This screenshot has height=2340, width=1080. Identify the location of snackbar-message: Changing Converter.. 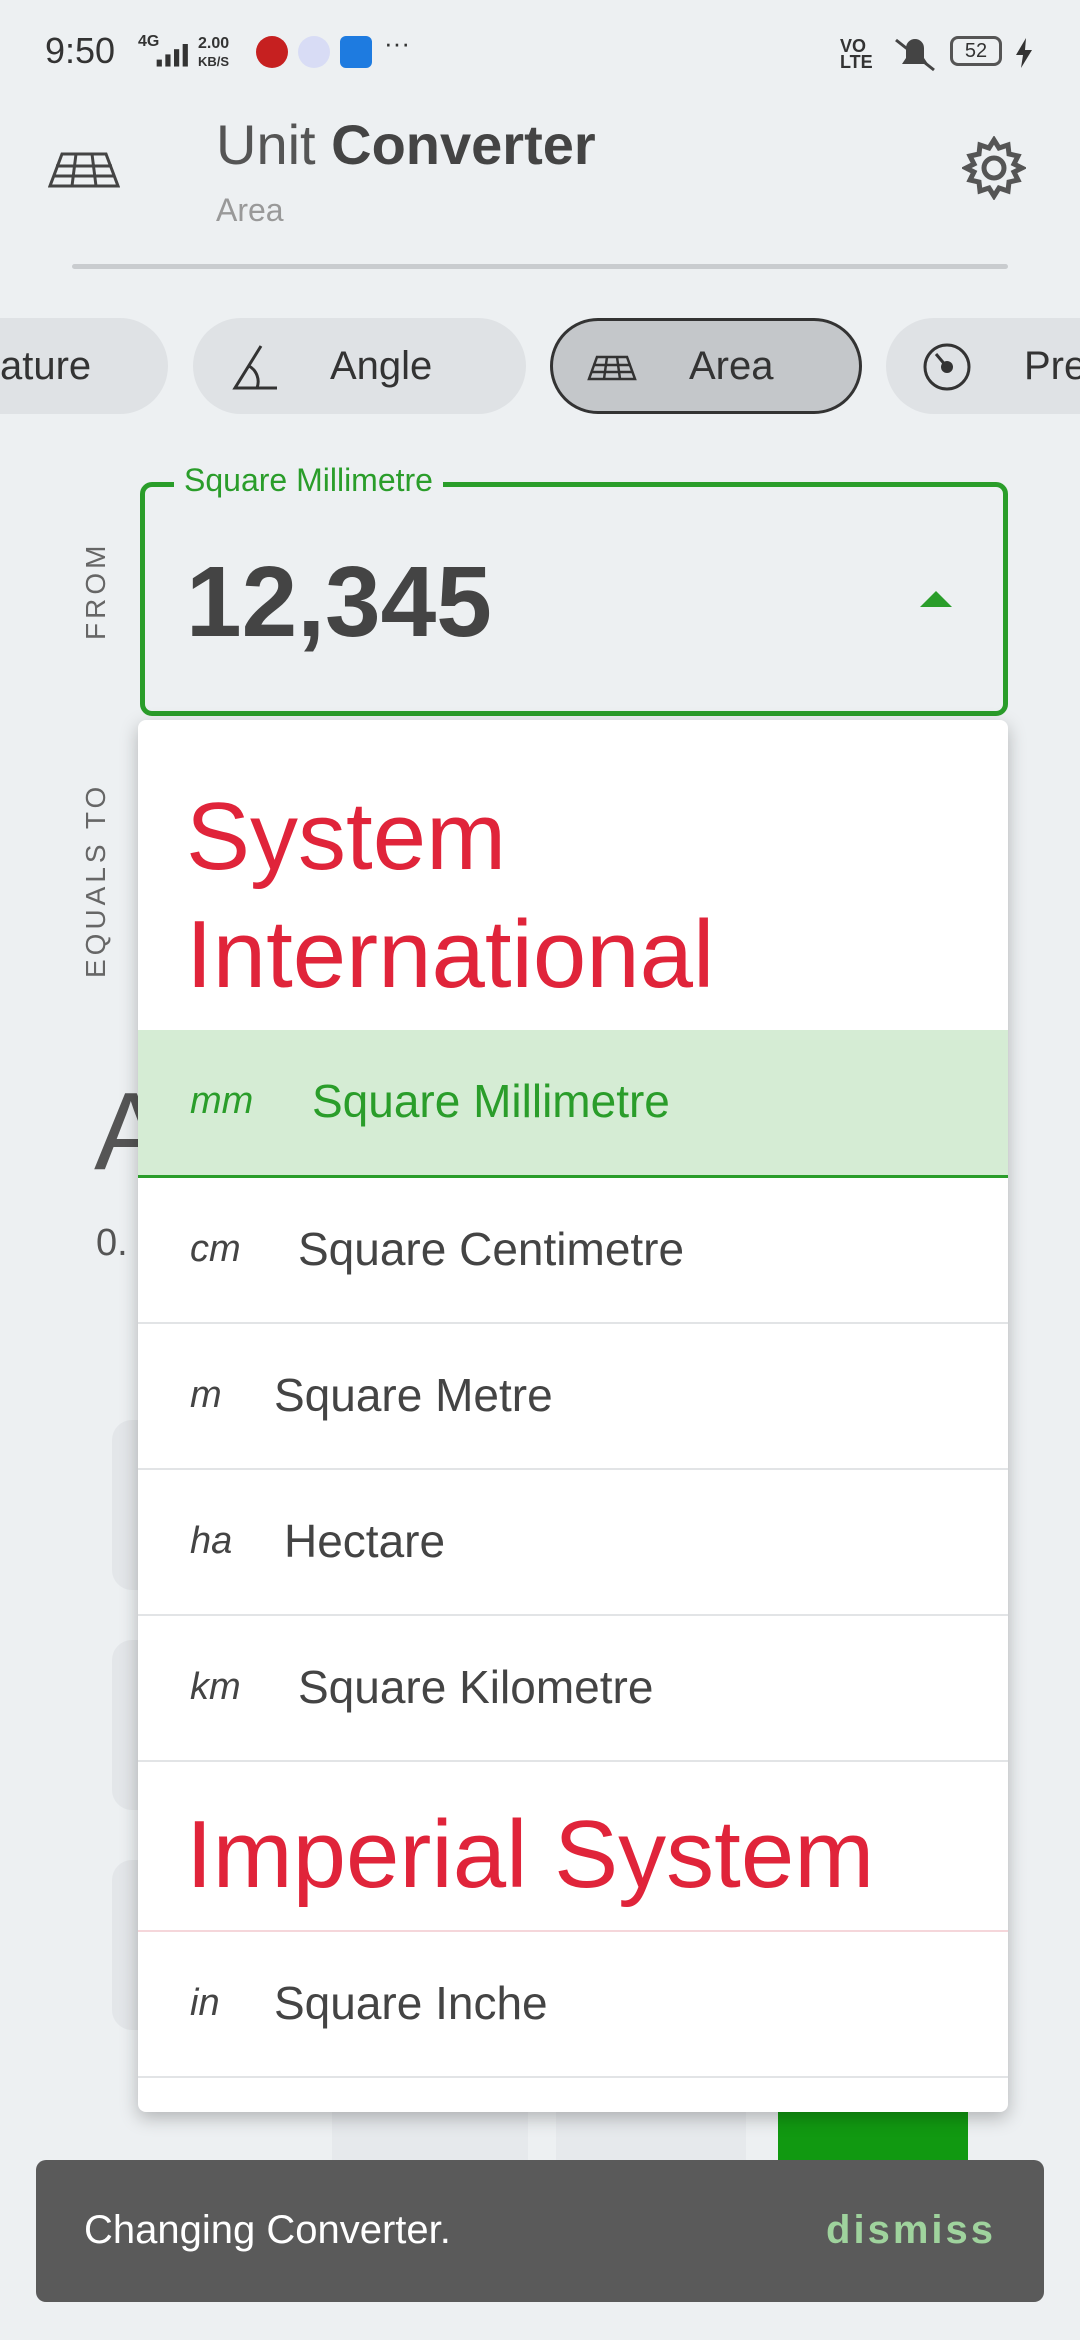
(267, 2230).